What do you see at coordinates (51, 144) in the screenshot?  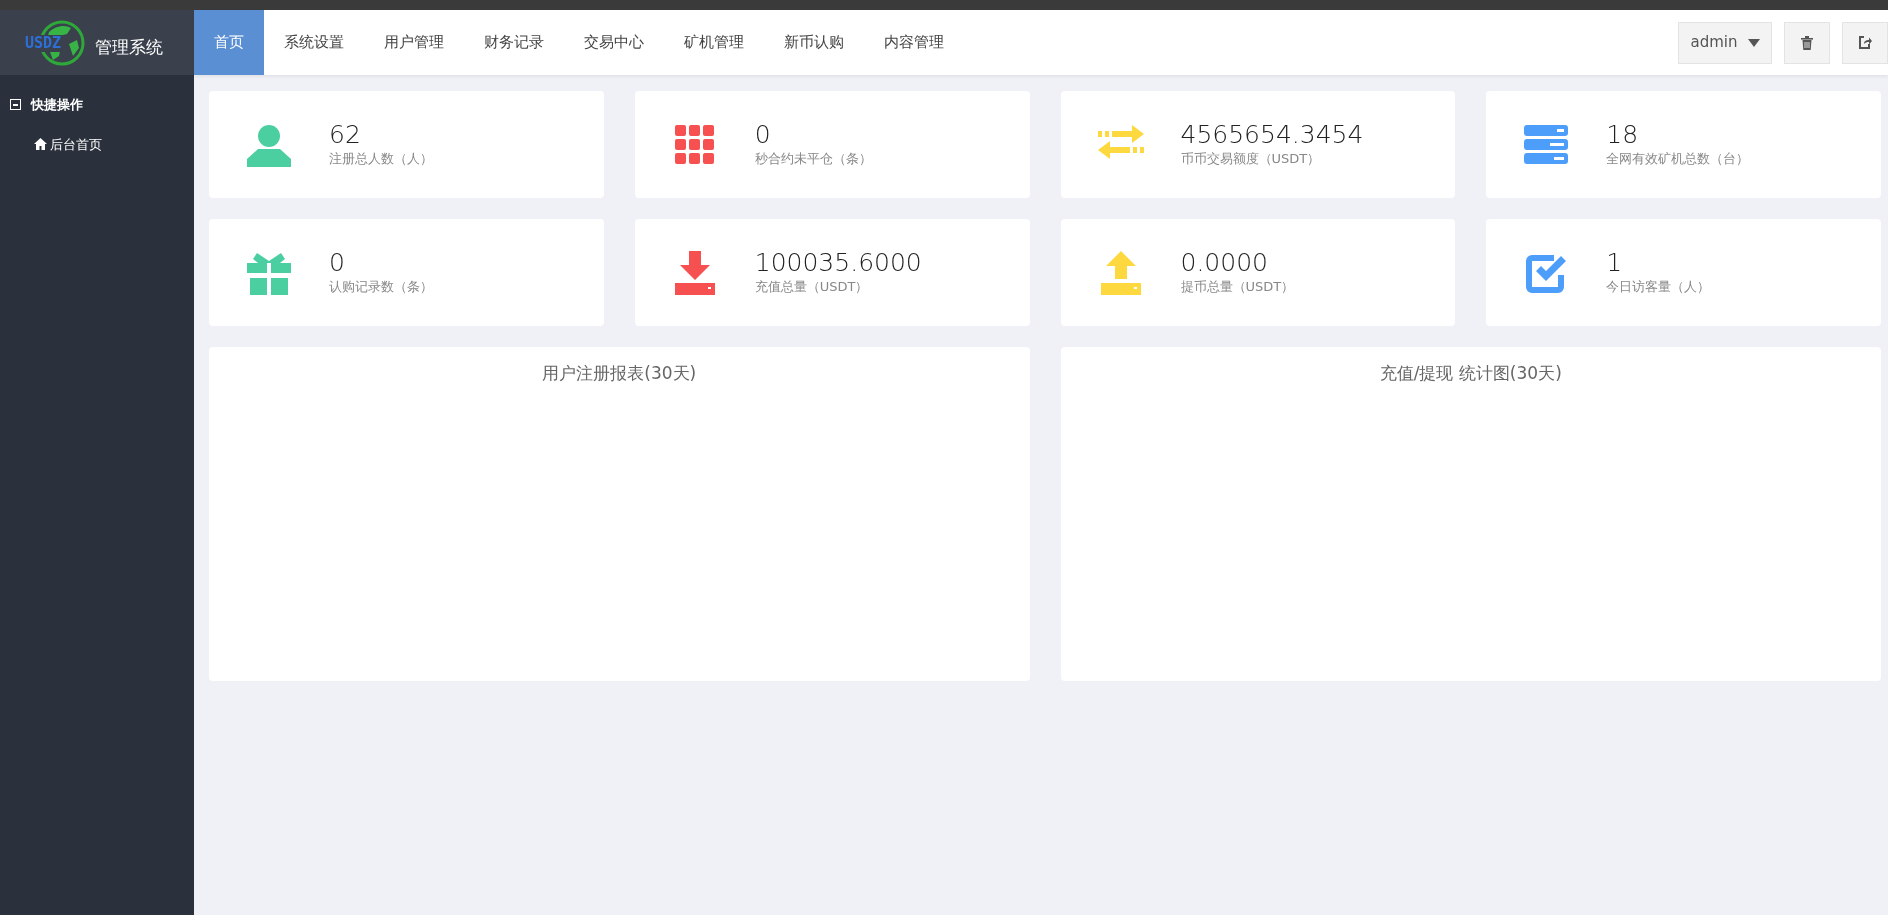 I see `sidebar-item: 后台首页` at bounding box center [51, 144].